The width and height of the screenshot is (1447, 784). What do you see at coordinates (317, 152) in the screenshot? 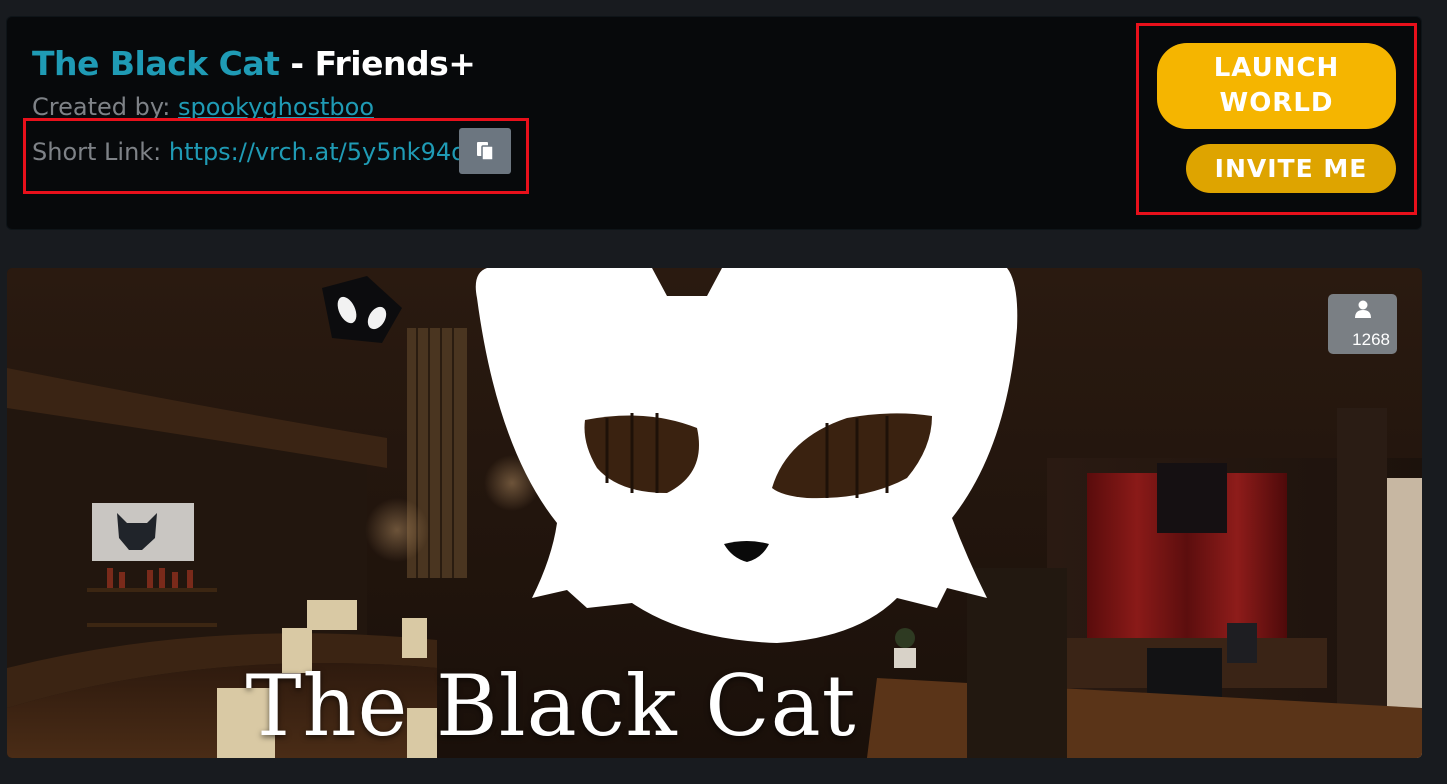
I see `short-link-url: https://vrch.at/5y5nk94d` at bounding box center [317, 152].